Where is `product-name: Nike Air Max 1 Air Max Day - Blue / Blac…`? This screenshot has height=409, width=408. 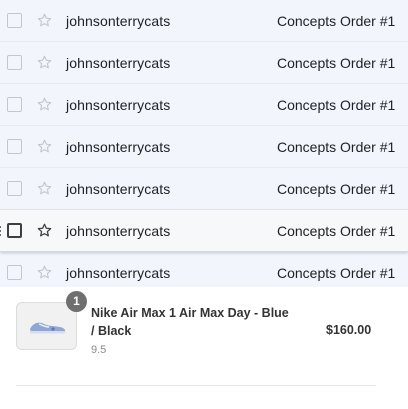
product-name: Nike Air Max 1 Air Max Day - Blue / Blac… is located at coordinates (201, 322).